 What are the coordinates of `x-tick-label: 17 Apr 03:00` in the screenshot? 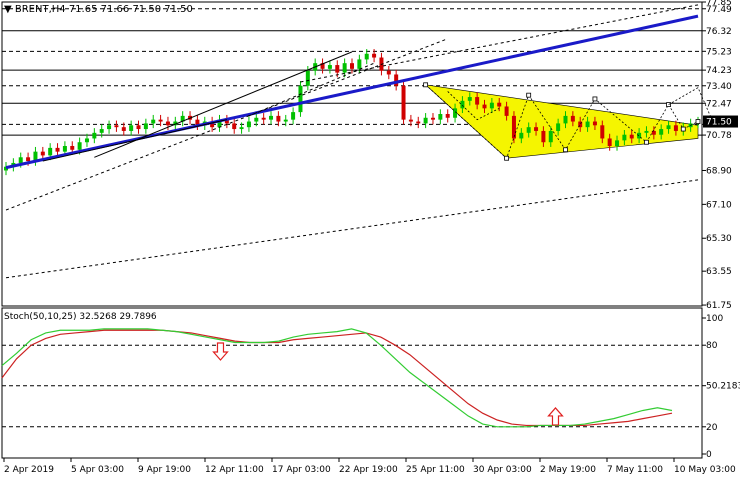 It's located at (301, 470).